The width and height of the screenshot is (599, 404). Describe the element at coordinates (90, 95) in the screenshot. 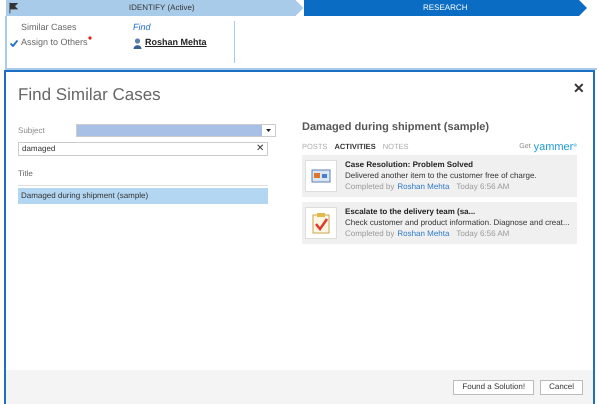

I see `dialog-title: Find Similar Cases` at that location.